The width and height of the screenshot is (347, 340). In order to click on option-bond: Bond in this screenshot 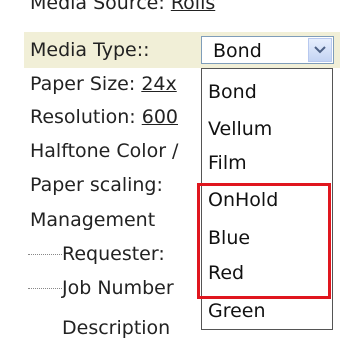, I will do `click(232, 92)`.